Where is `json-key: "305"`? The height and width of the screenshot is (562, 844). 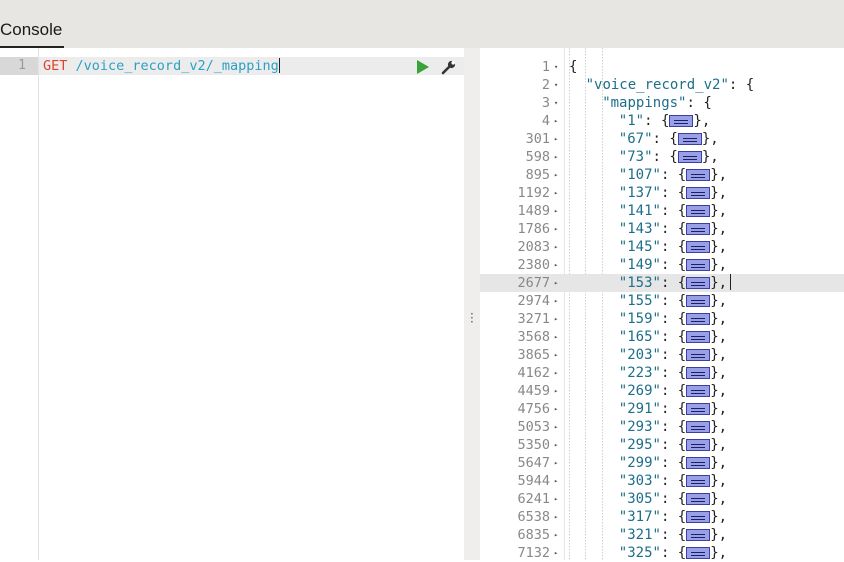
json-key: "305" is located at coordinates (639, 499).